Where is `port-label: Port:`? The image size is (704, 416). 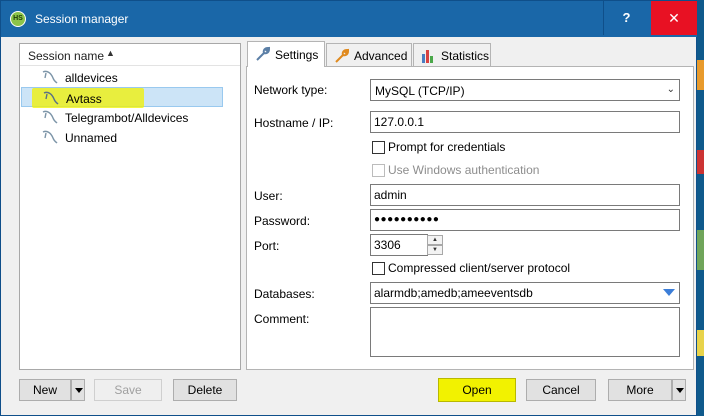
port-label: Port: is located at coordinates (267, 246).